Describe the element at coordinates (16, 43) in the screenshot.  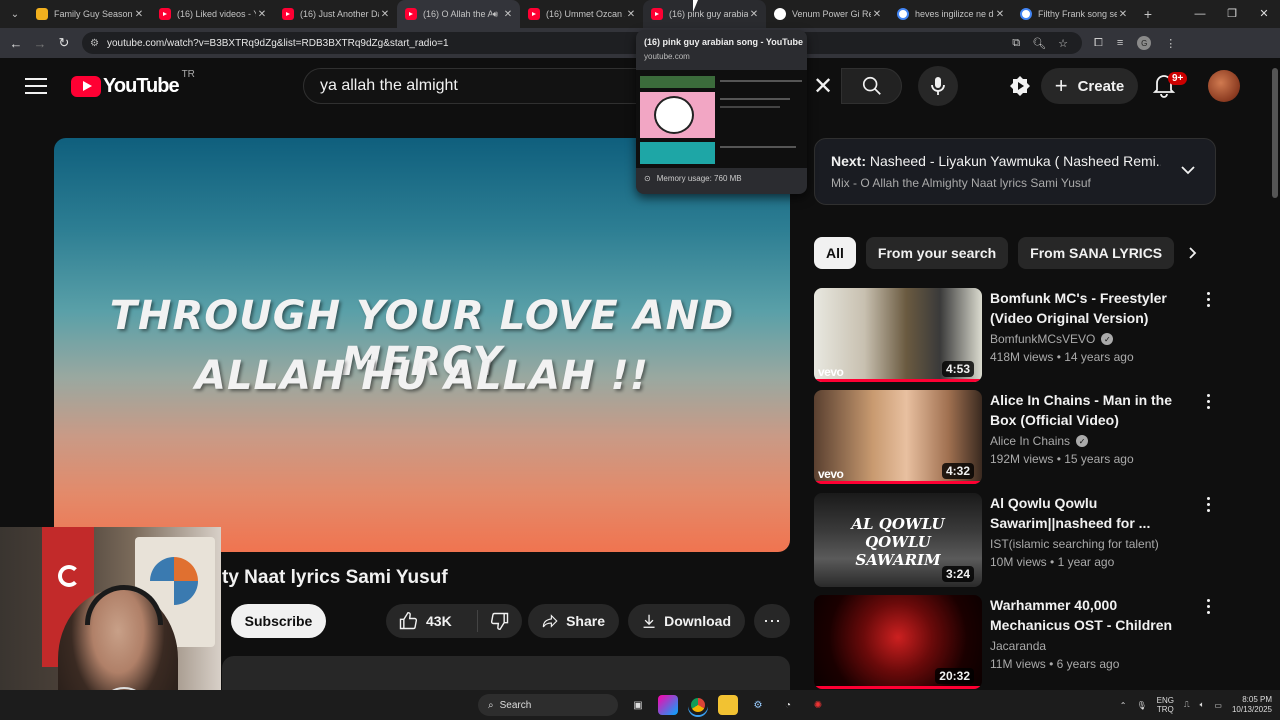
I see `back-button: ←` at that location.